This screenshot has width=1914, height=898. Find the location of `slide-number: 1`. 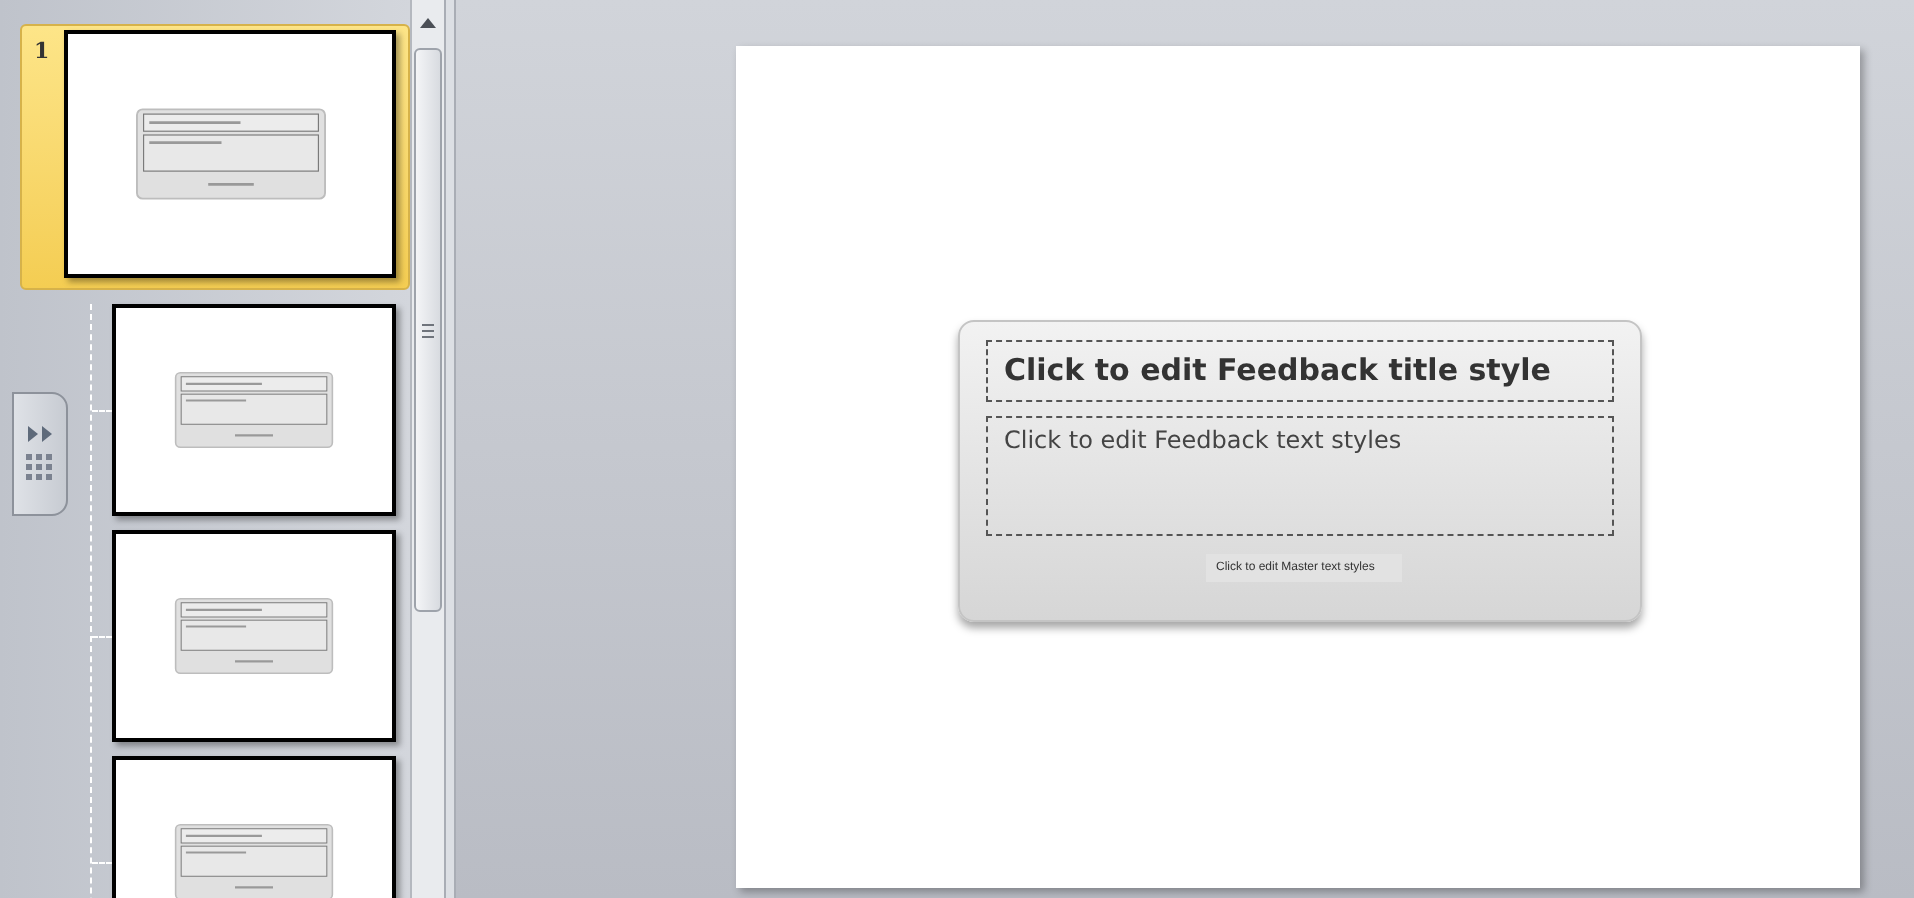

slide-number: 1 is located at coordinates (42, 52).